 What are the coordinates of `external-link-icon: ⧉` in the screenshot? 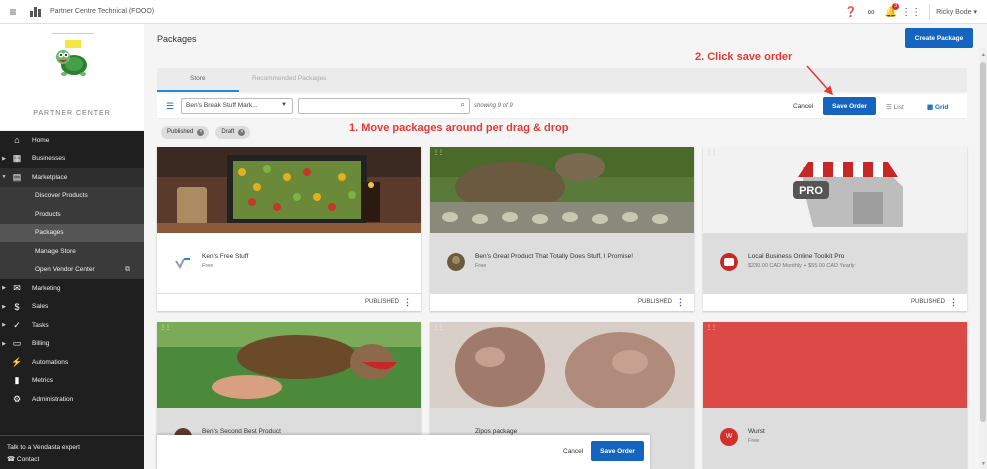 It's located at (127, 269).